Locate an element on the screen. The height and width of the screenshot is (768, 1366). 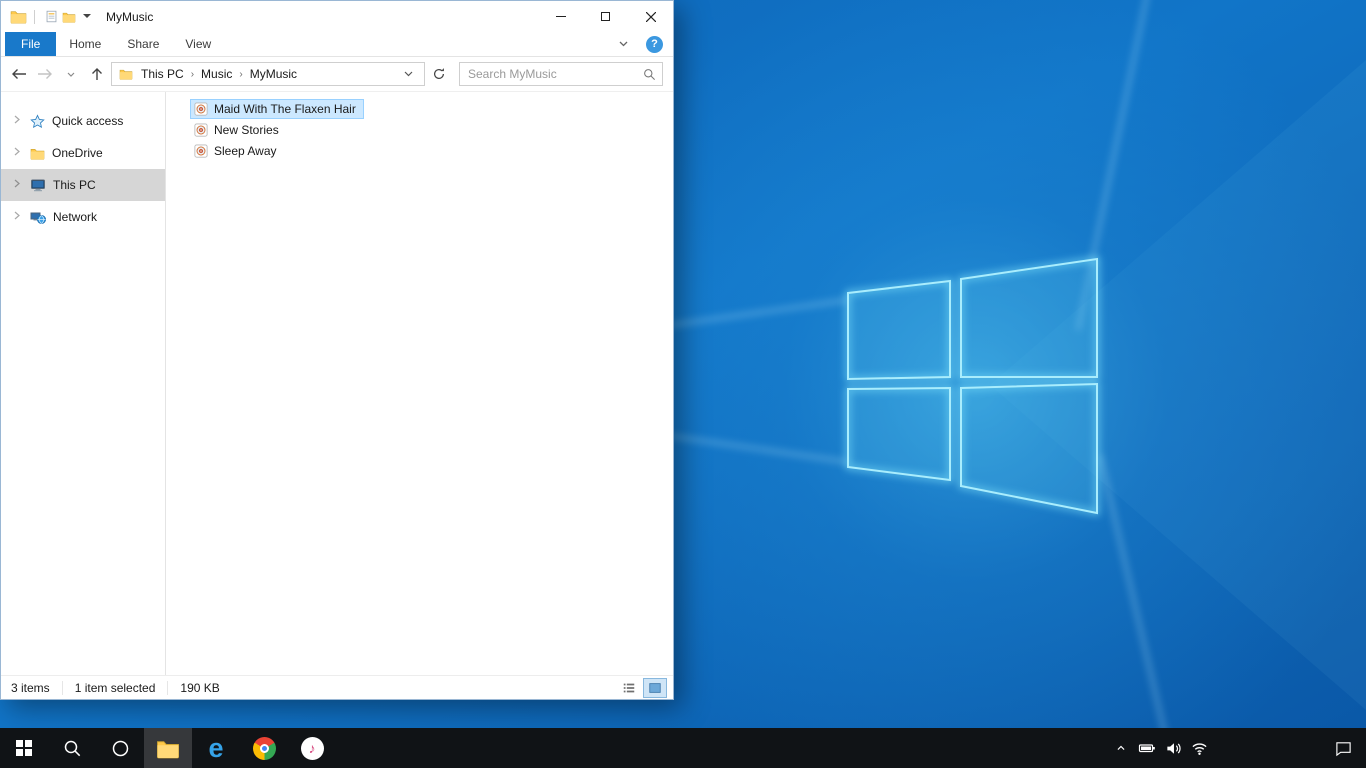
up-icon is located at coordinates (96, 74).